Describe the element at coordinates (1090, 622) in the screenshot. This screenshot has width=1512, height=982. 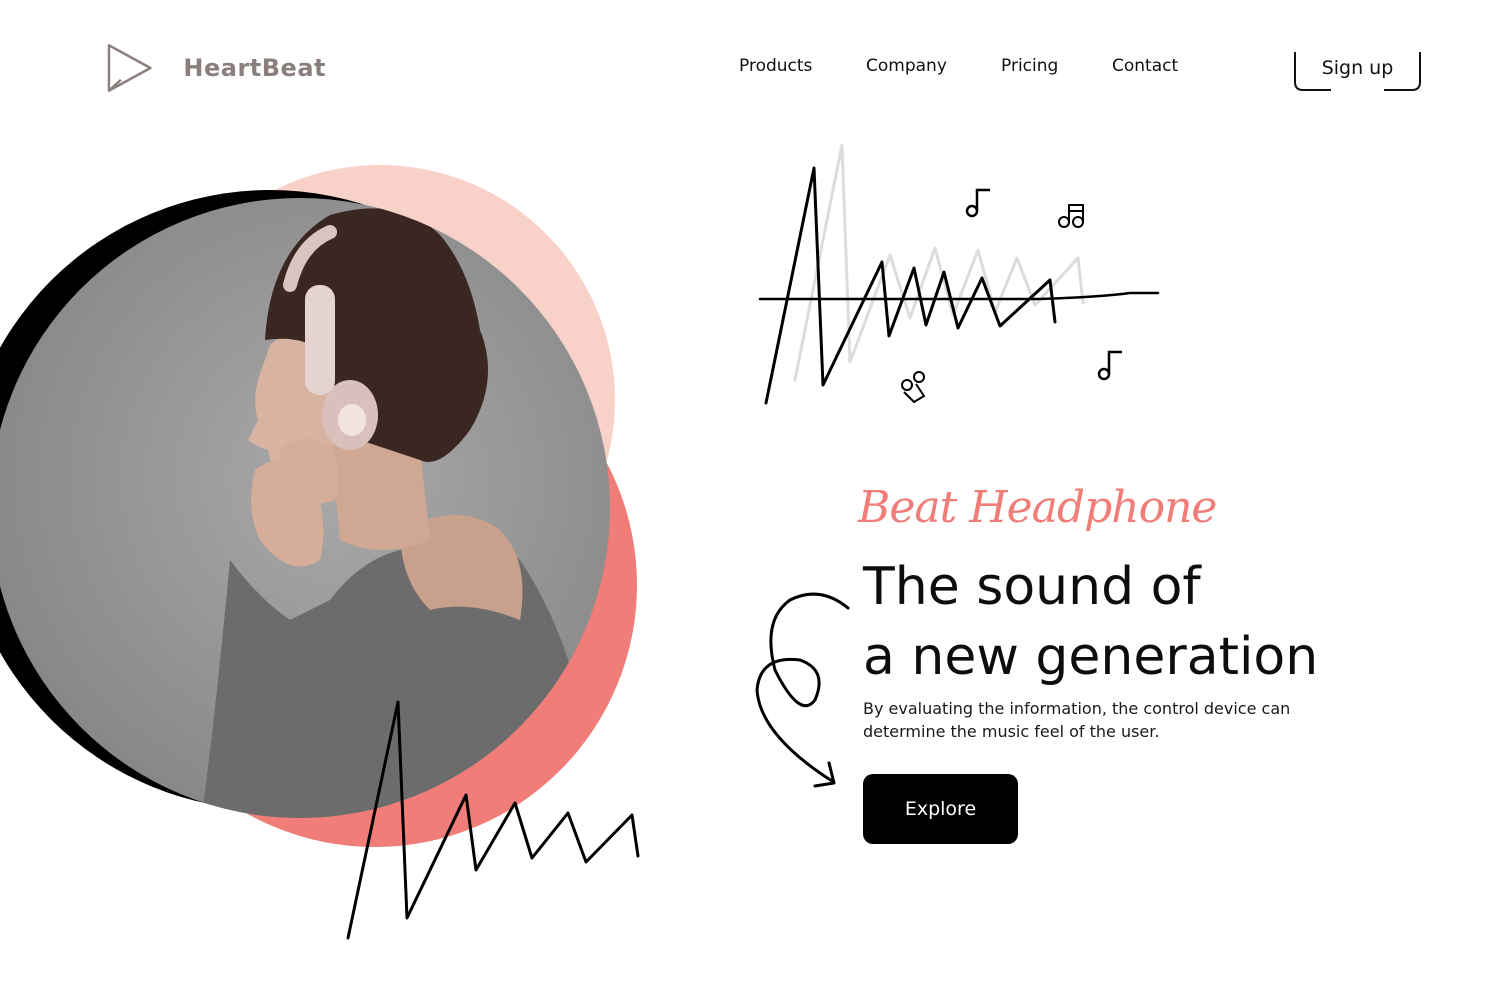
I see `hero-headline: The sound of a new generation` at that location.